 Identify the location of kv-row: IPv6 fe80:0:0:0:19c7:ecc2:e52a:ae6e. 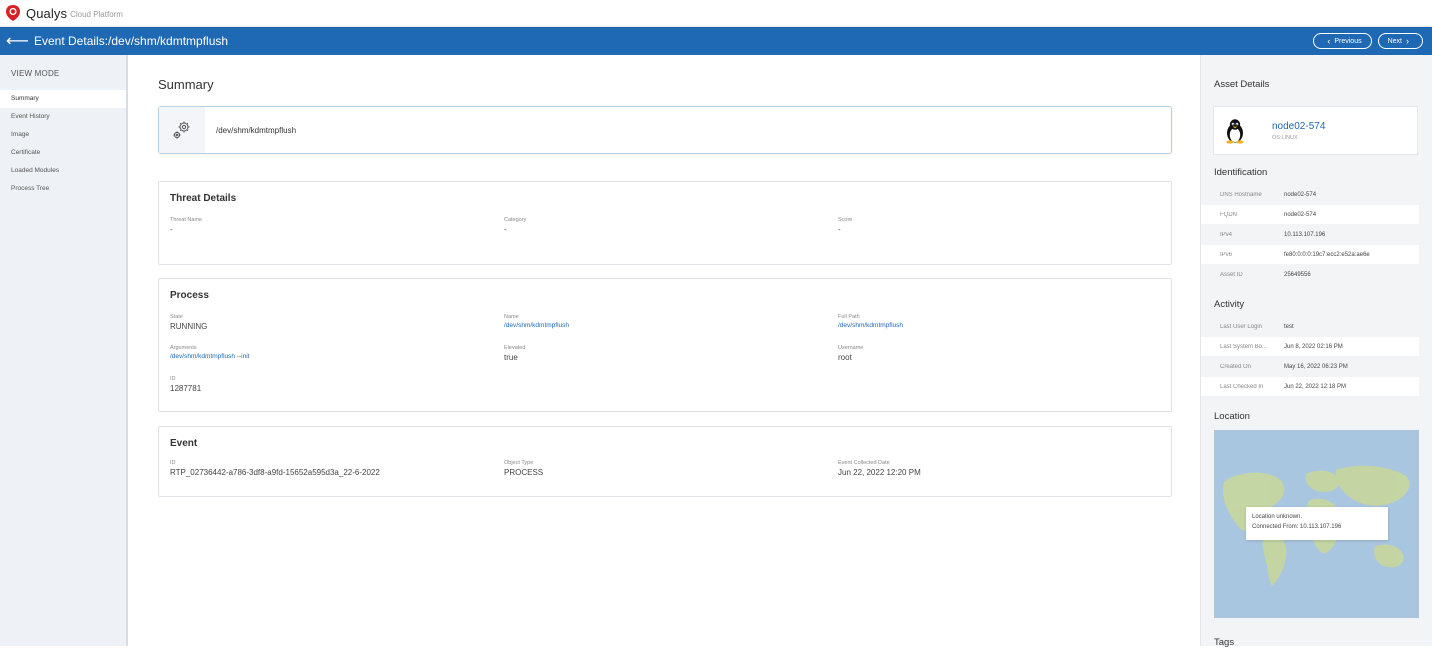
(1310, 254).